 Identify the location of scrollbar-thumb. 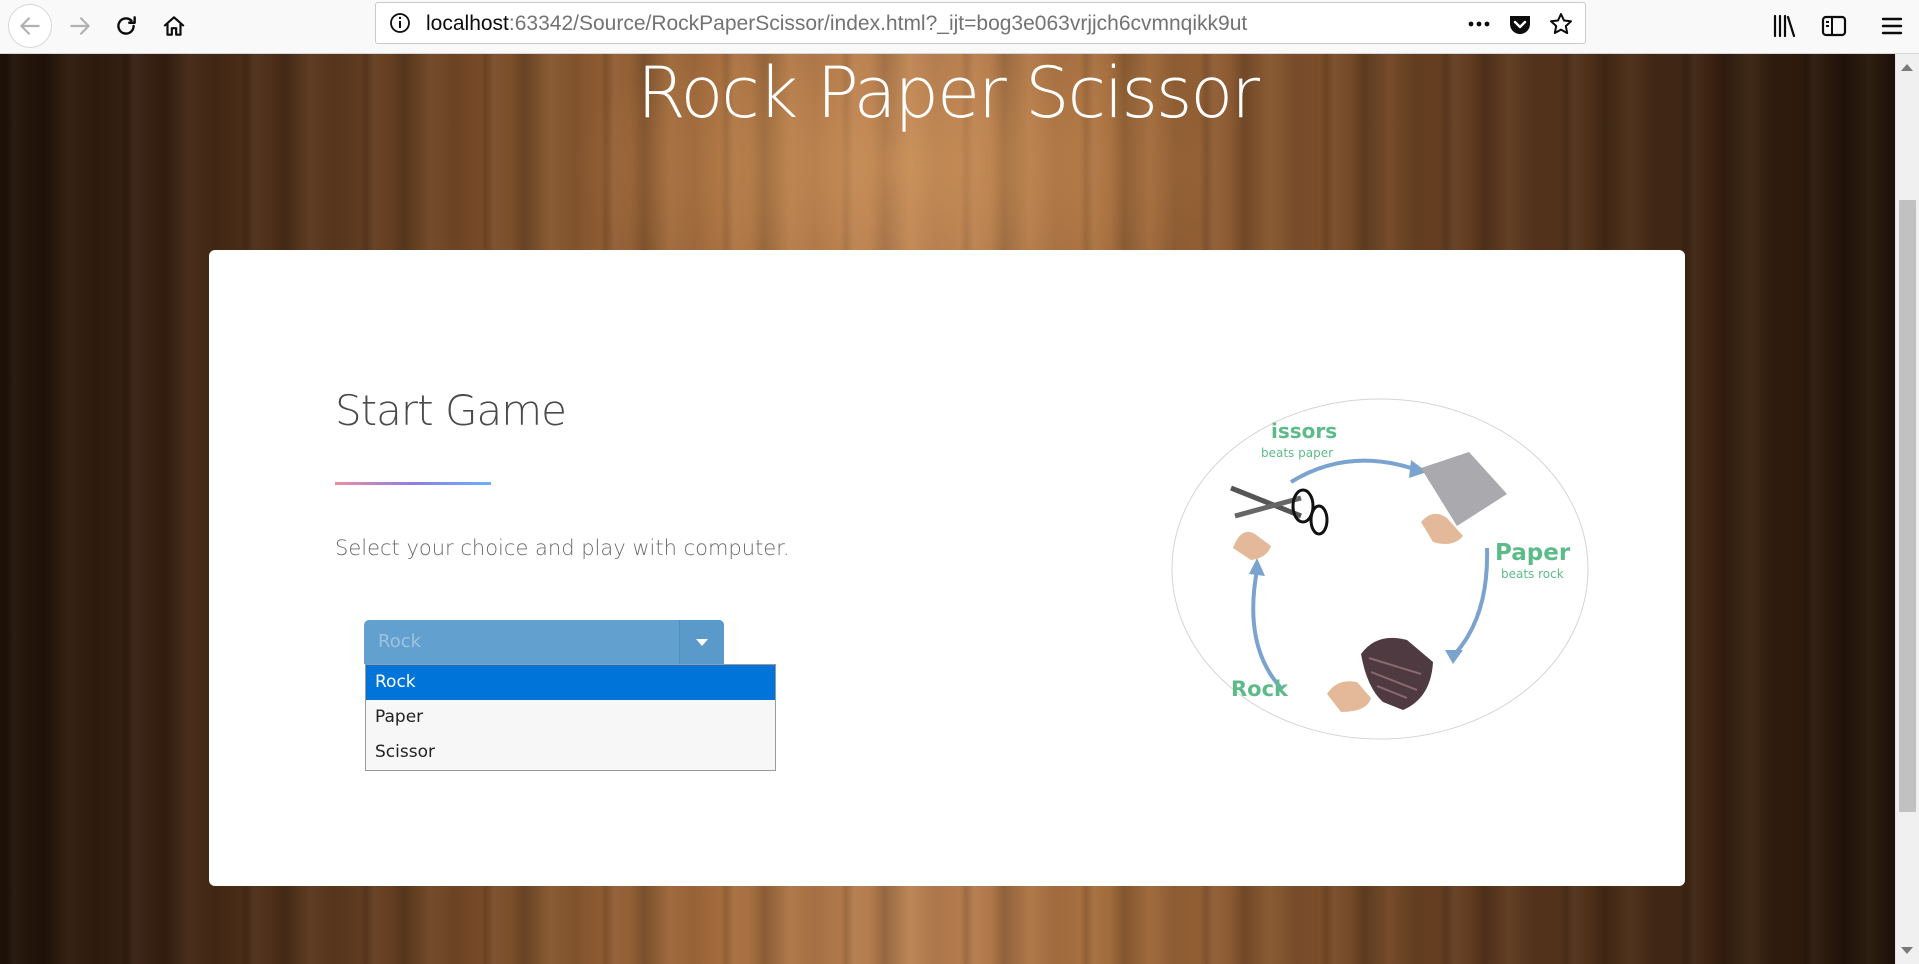
(1907, 506).